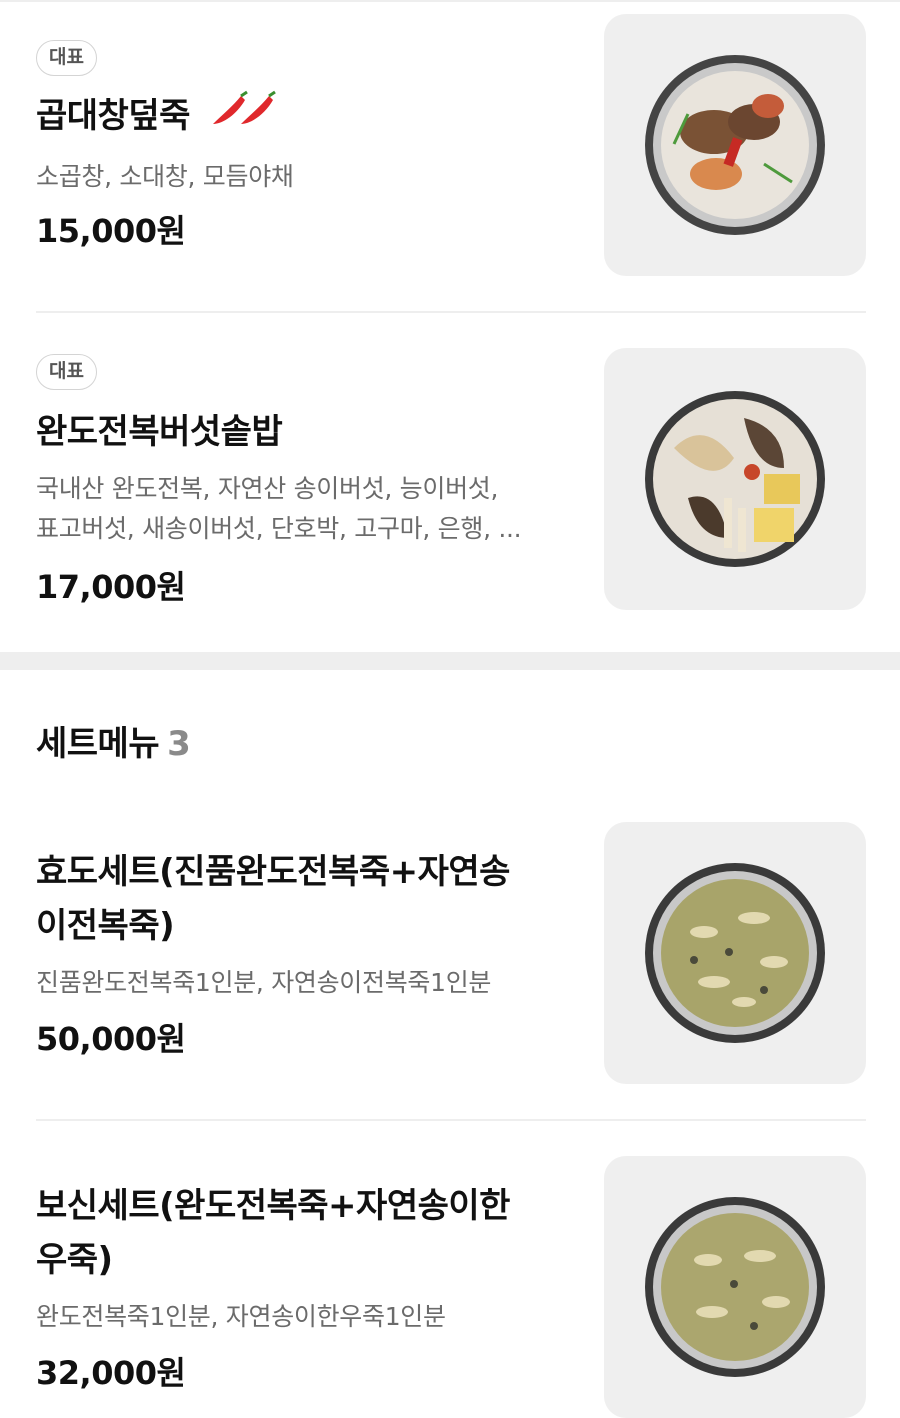 The image size is (900, 1418). I want to click on section-item-count: 3, so click(179, 744).